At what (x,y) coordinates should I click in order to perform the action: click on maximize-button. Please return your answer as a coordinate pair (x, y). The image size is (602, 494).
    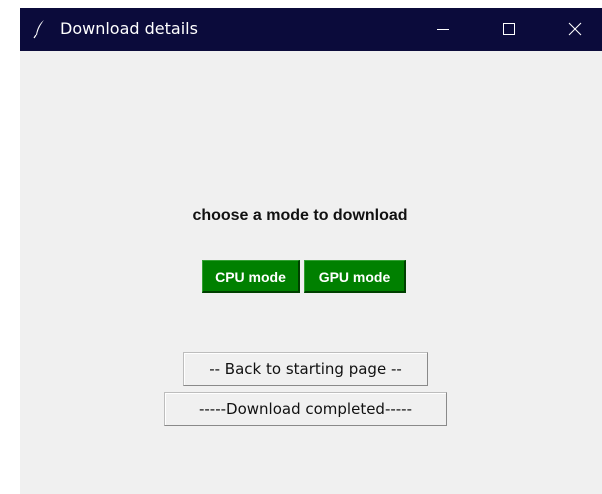
    Looking at the image, I should click on (509, 29).